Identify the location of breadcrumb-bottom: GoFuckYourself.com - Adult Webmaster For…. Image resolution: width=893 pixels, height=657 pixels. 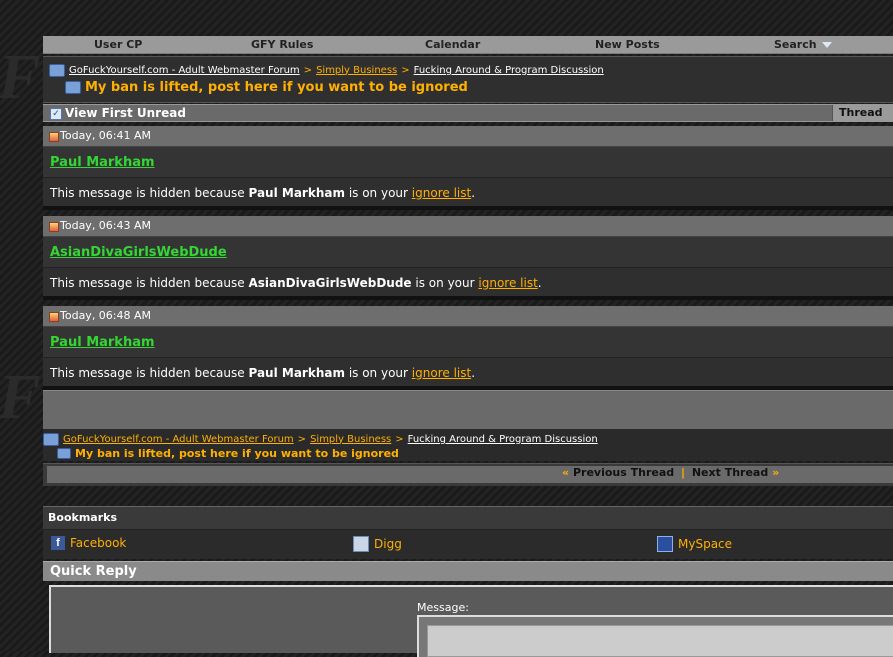
(468, 445).